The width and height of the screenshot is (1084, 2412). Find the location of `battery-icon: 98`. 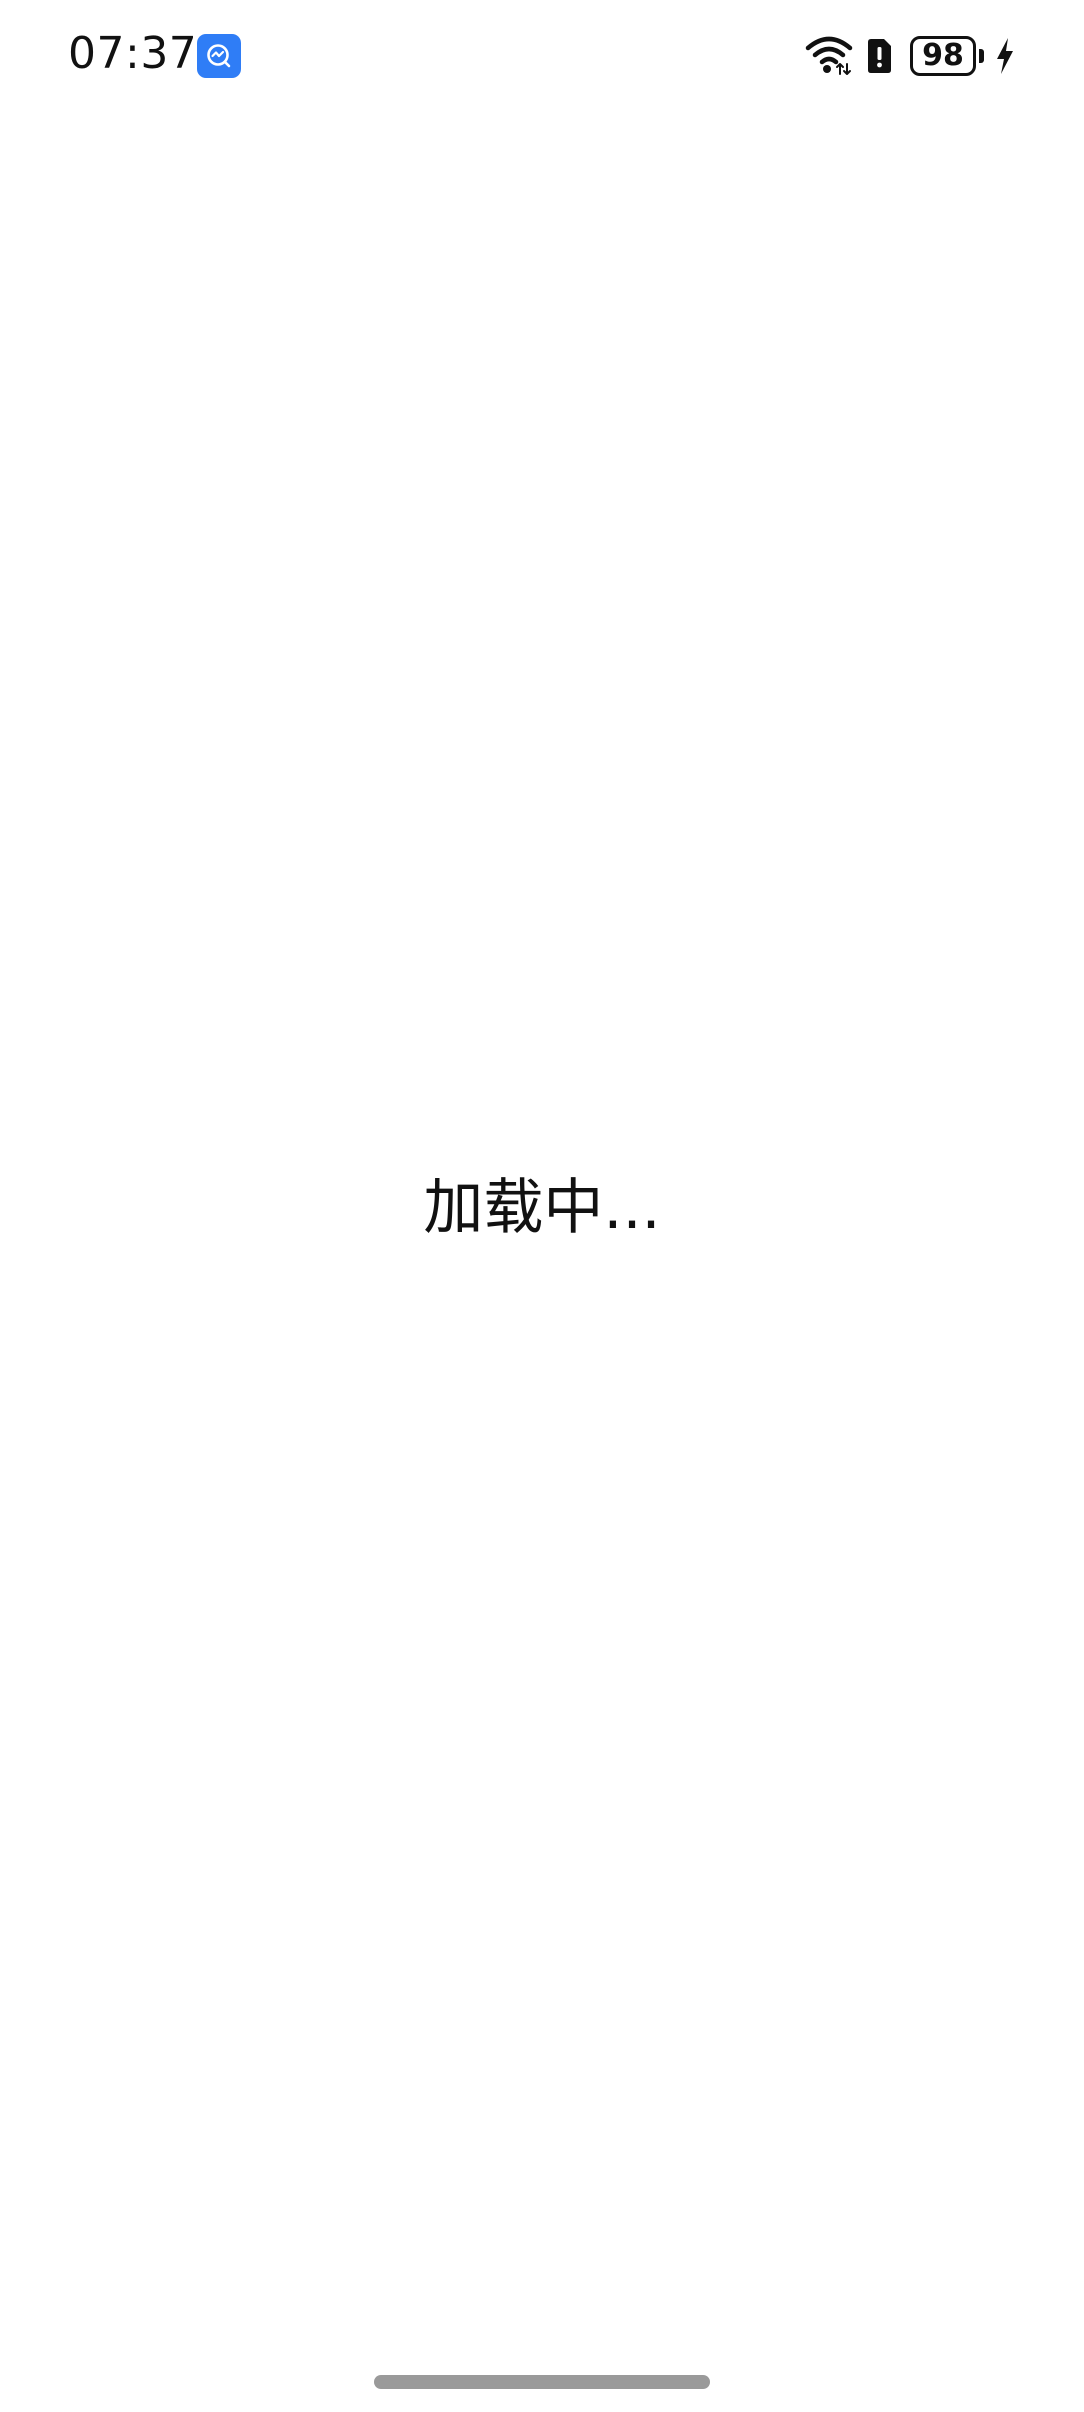

battery-icon: 98 is located at coordinates (947, 56).